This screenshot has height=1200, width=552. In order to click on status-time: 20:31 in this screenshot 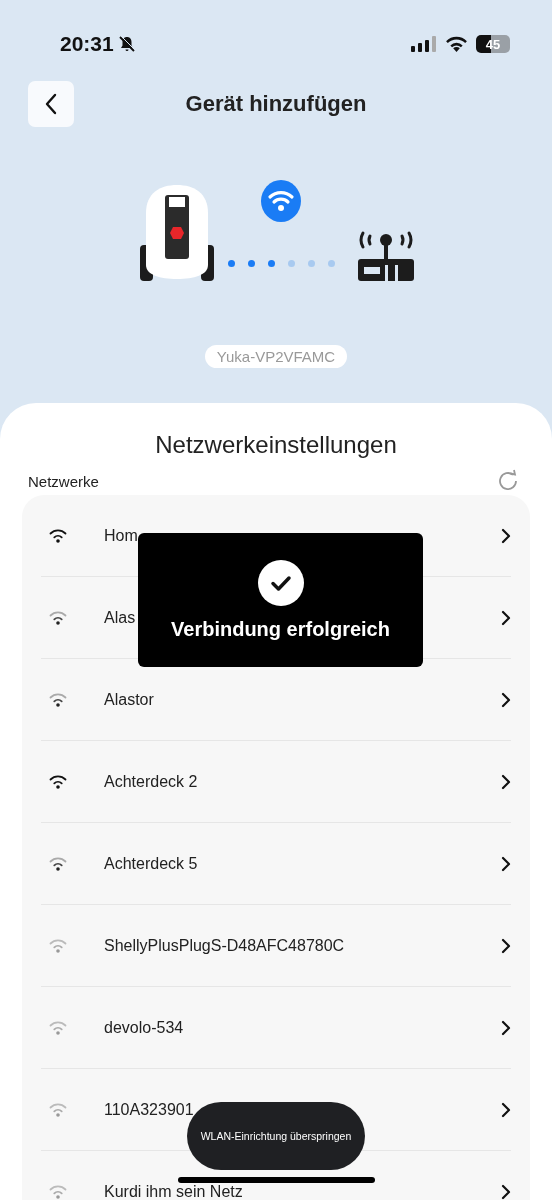, I will do `click(87, 44)`.